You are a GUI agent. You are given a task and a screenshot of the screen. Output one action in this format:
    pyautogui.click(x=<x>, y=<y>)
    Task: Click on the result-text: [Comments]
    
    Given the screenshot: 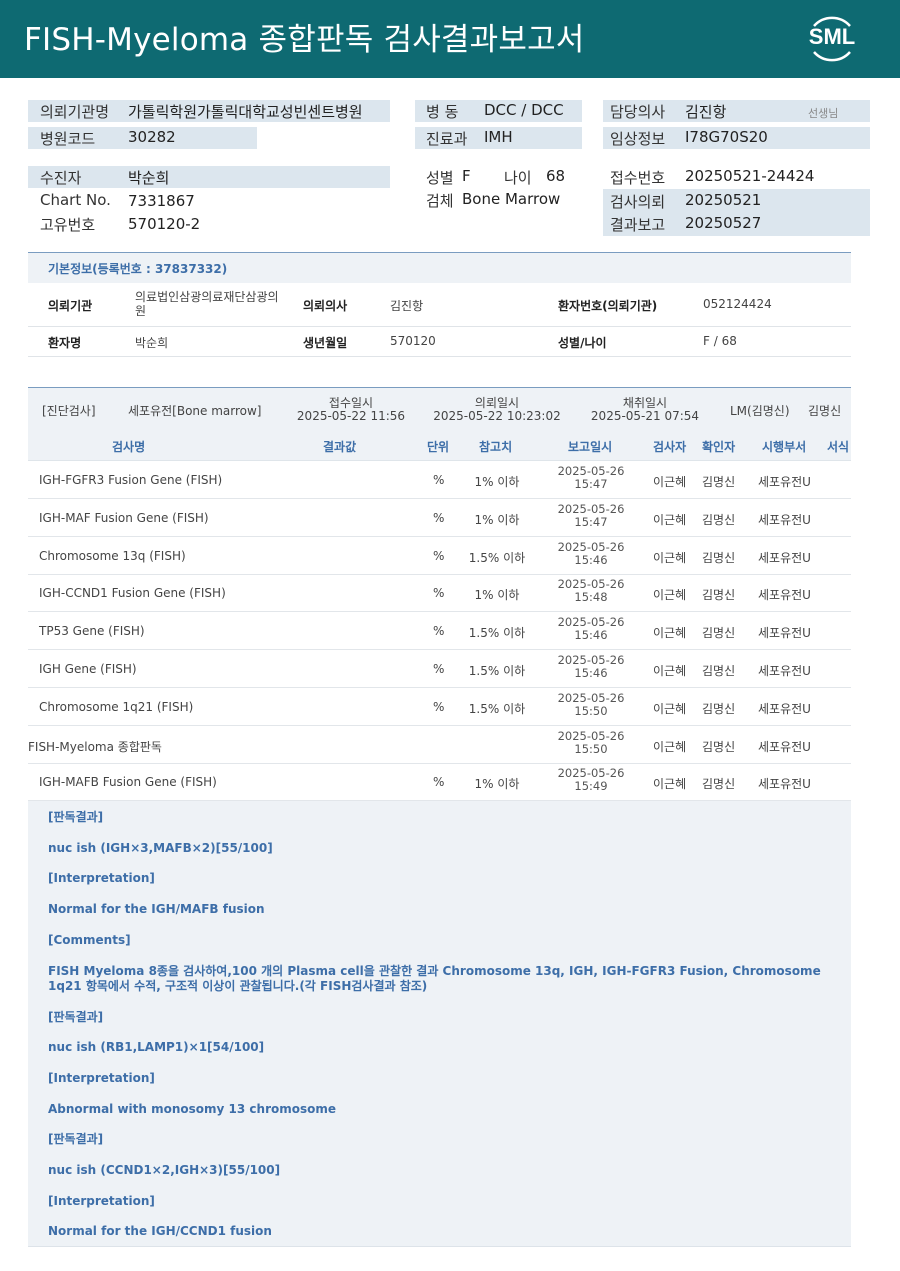 What is the action you would take?
    pyautogui.click(x=89, y=940)
    